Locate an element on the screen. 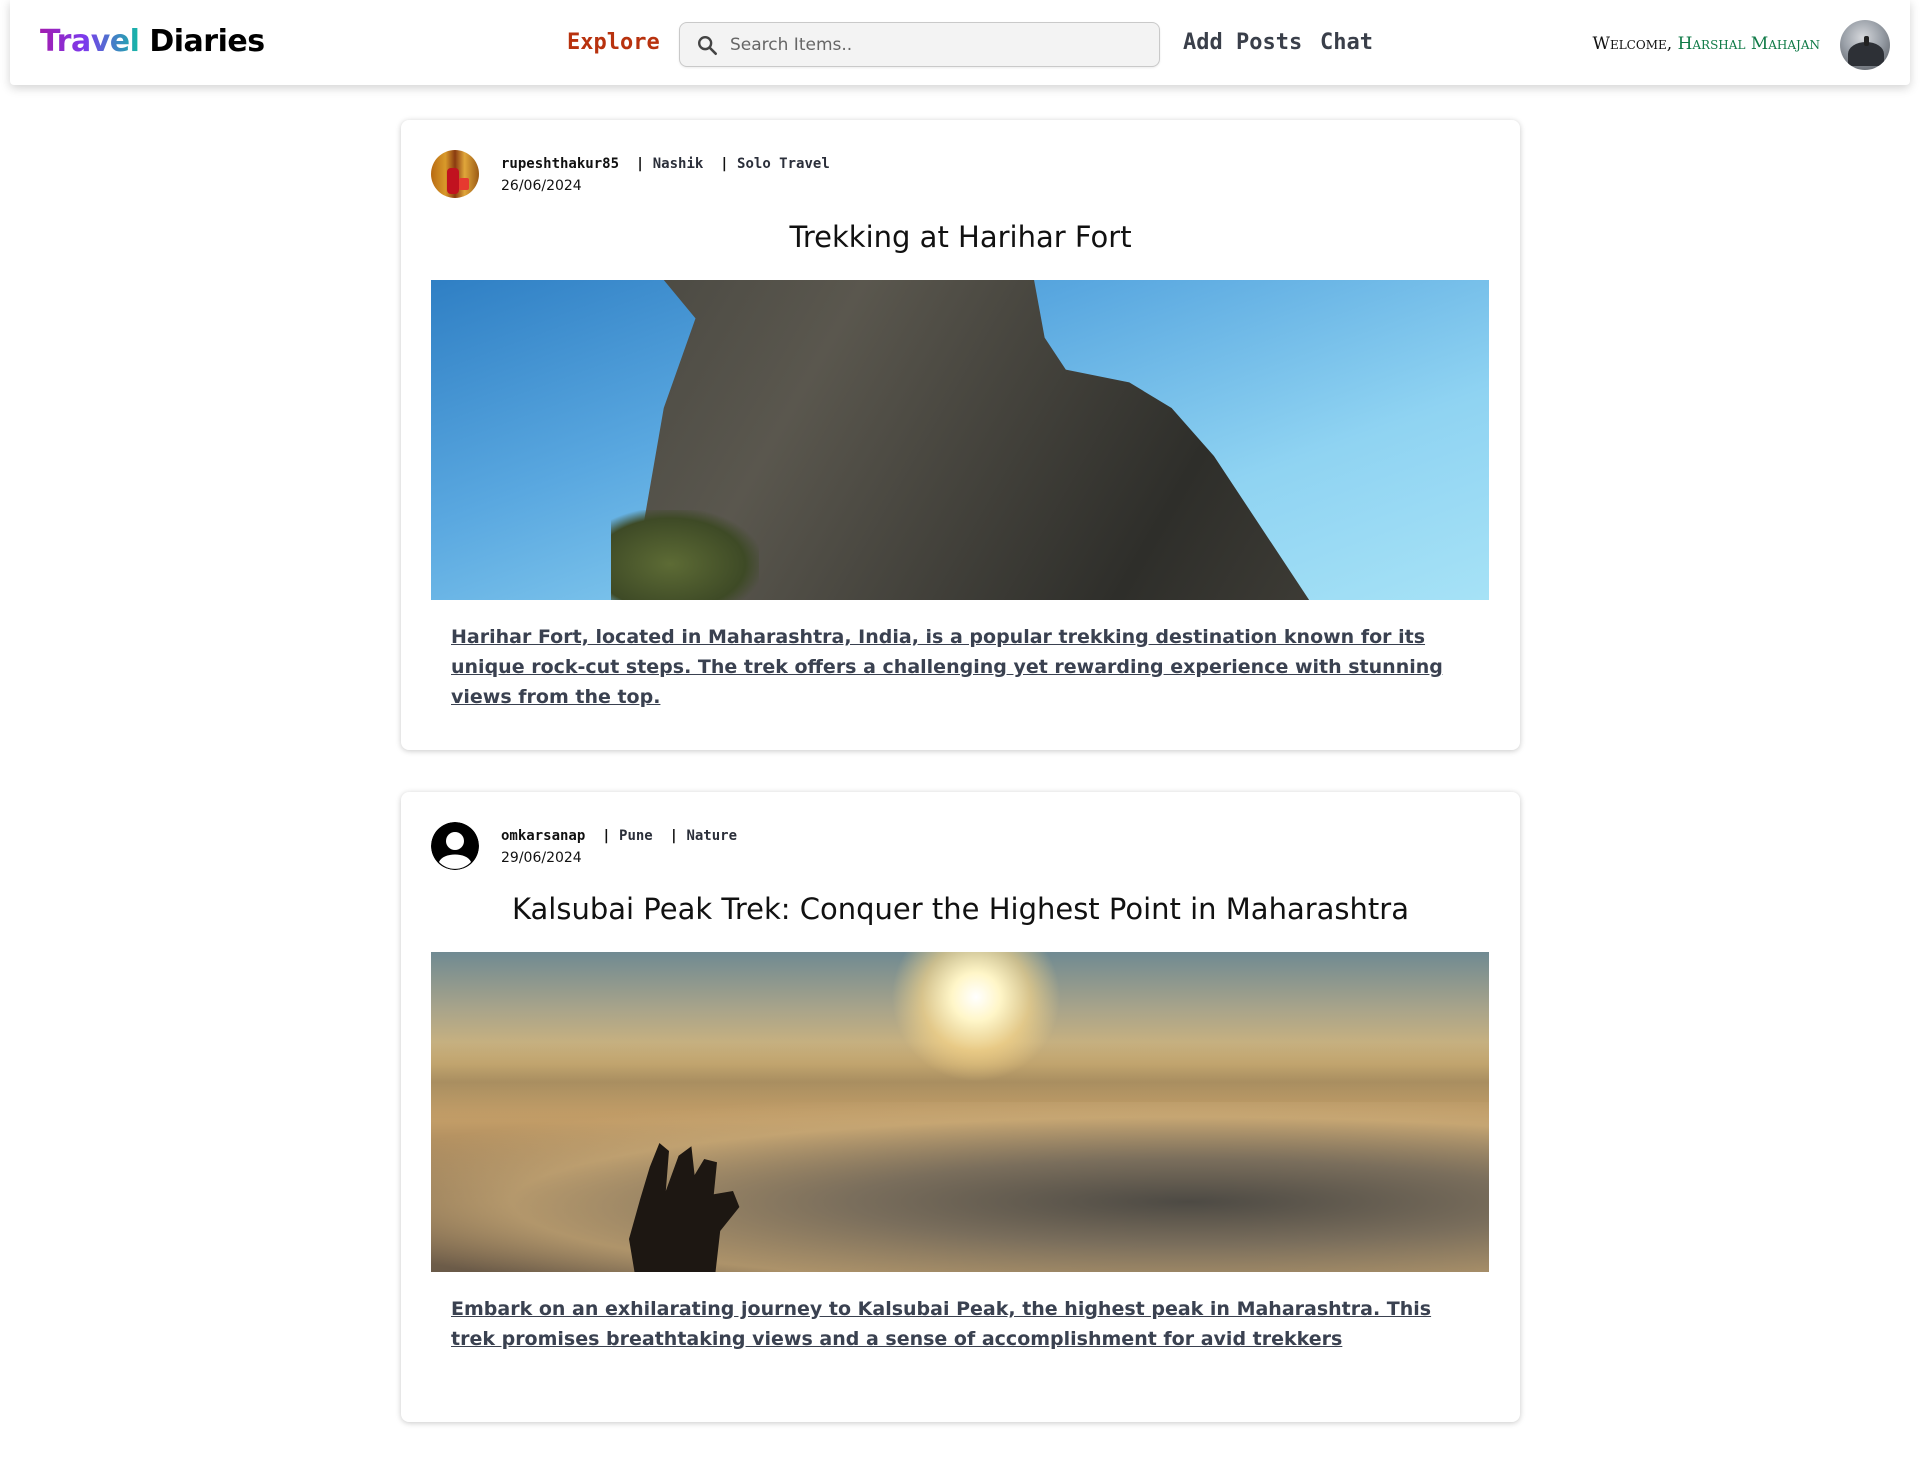  post-date: 26/06/2024 is located at coordinates (541, 186).